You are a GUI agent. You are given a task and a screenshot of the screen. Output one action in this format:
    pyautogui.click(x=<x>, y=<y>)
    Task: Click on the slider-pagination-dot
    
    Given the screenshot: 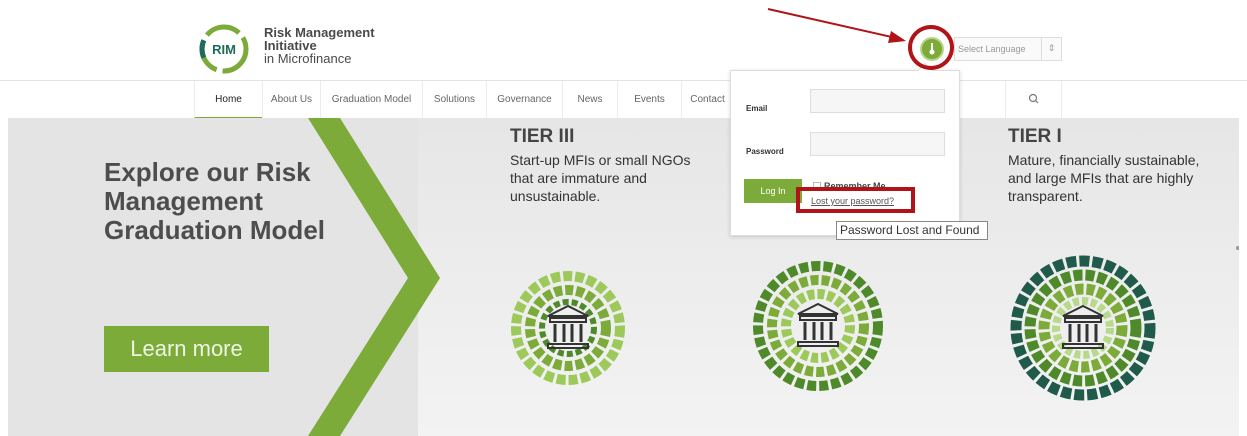 What is the action you would take?
    pyautogui.click(x=1237, y=248)
    